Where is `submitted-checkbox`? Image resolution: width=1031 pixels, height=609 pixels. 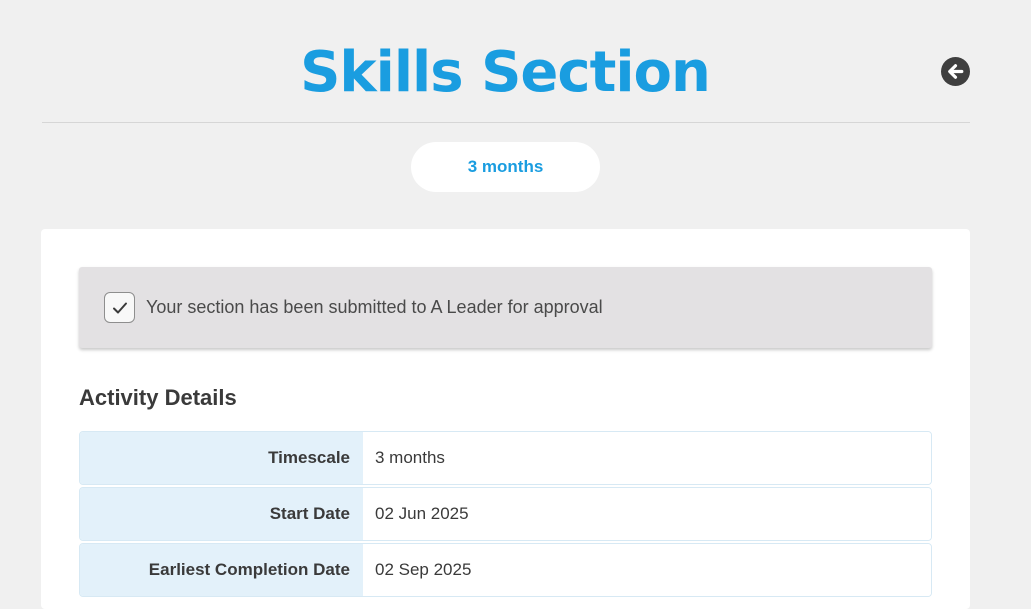 submitted-checkbox is located at coordinates (119, 307).